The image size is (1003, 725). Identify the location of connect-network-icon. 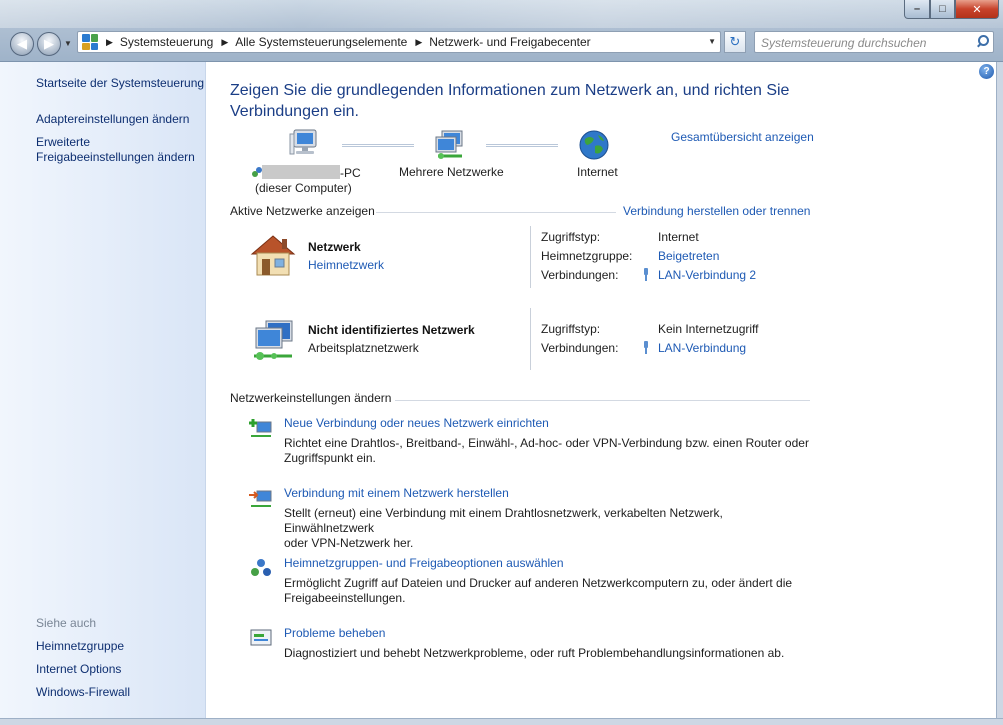
(260, 498).